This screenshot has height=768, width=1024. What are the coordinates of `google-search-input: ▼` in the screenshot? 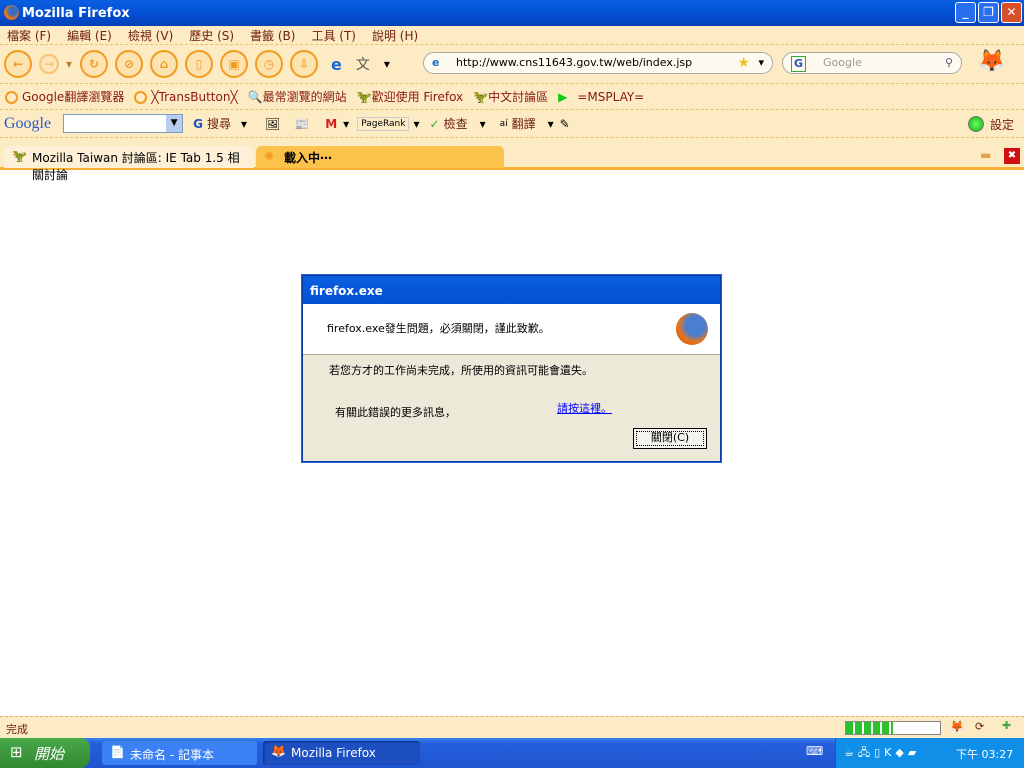 It's located at (123, 123).